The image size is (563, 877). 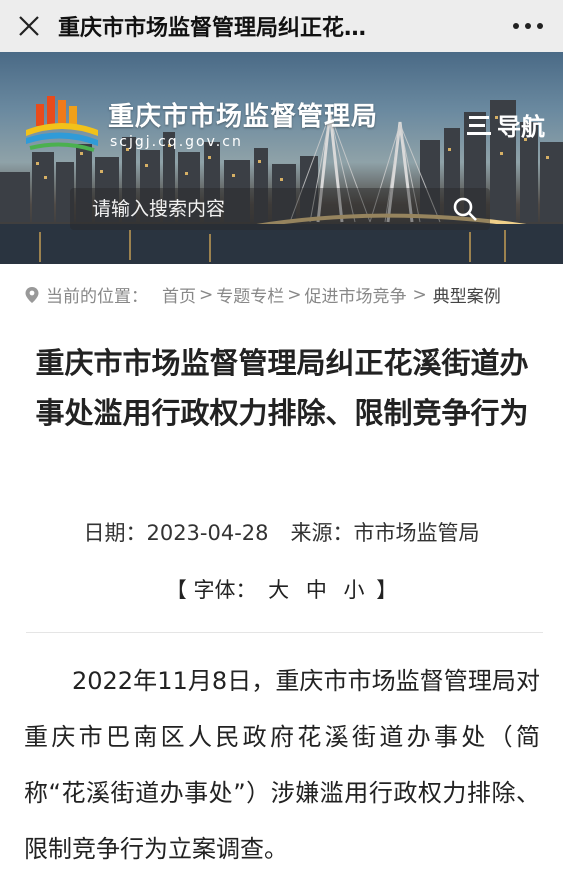 What do you see at coordinates (521, 127) in the screenshot?
I see `nav-label: 导航` at bounding box center [521, 127].